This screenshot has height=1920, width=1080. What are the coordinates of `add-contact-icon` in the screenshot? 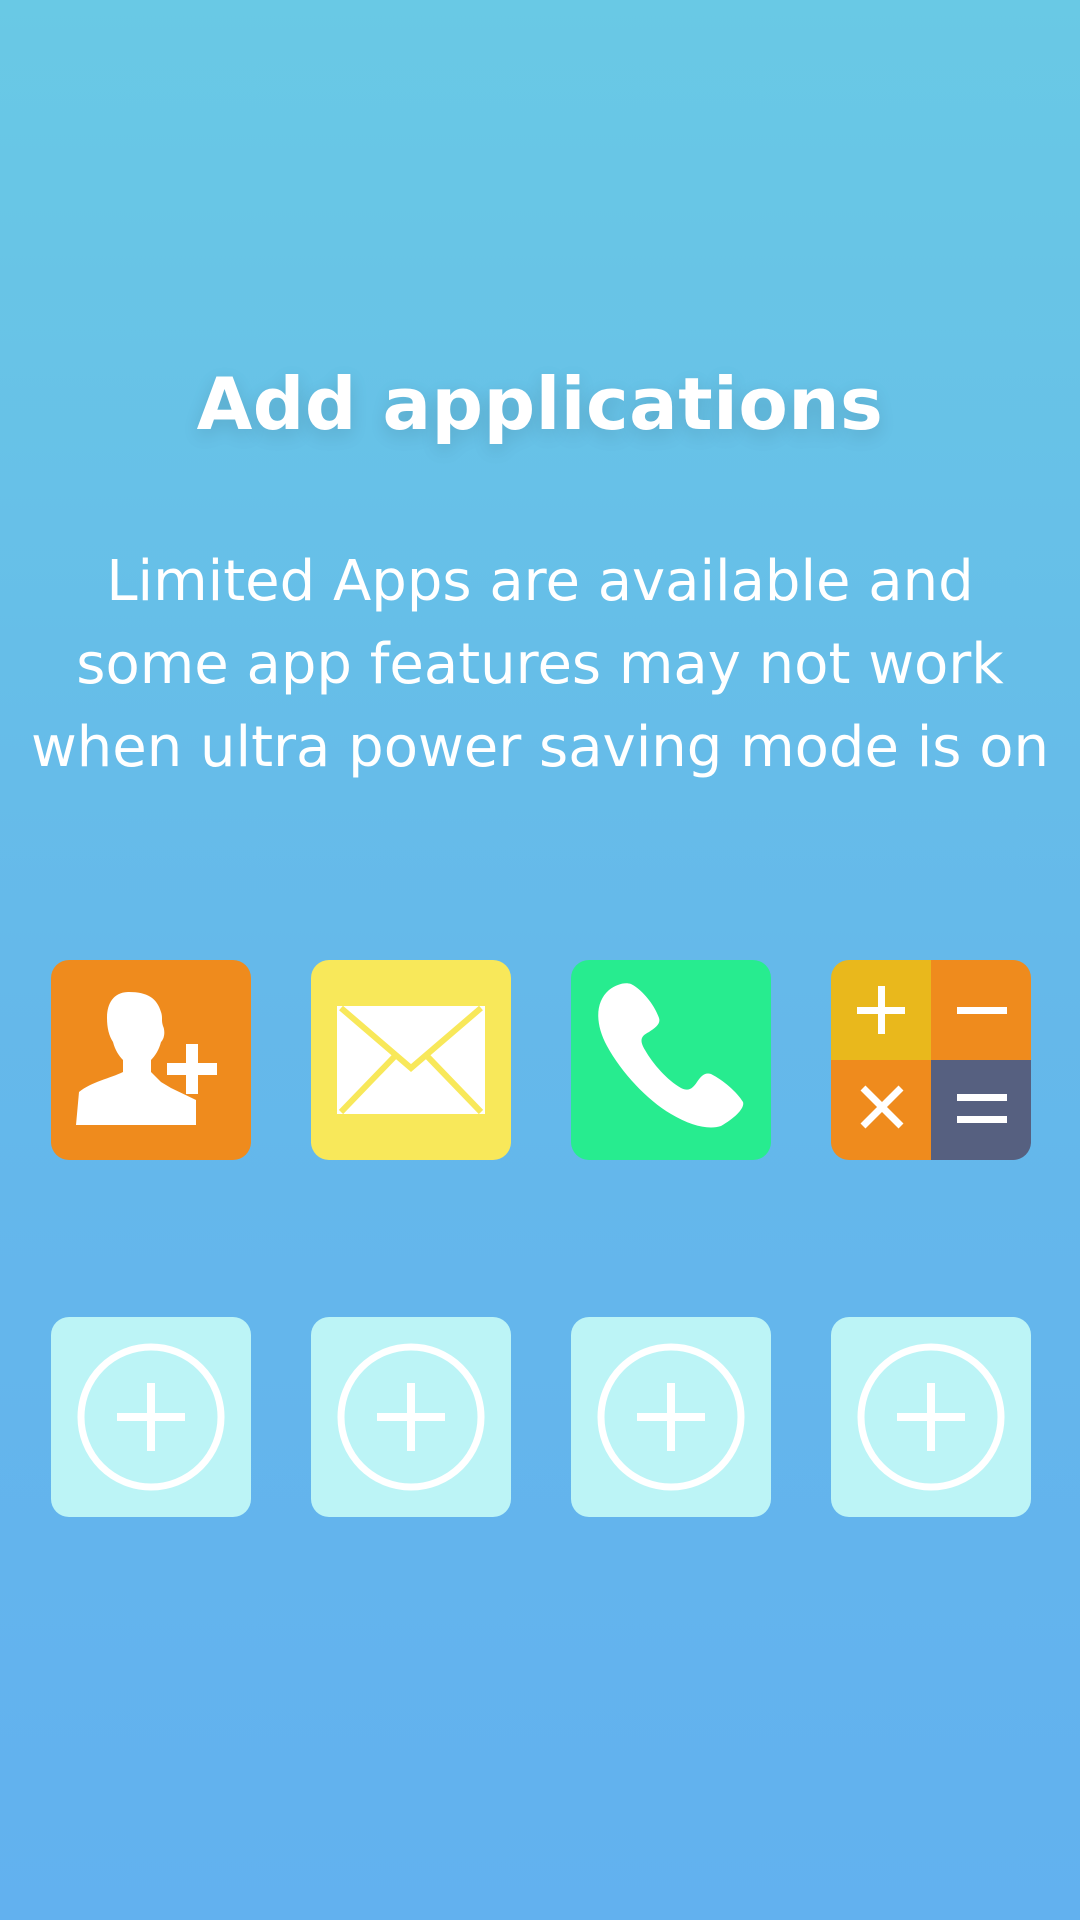 It's located at (146, 1058).